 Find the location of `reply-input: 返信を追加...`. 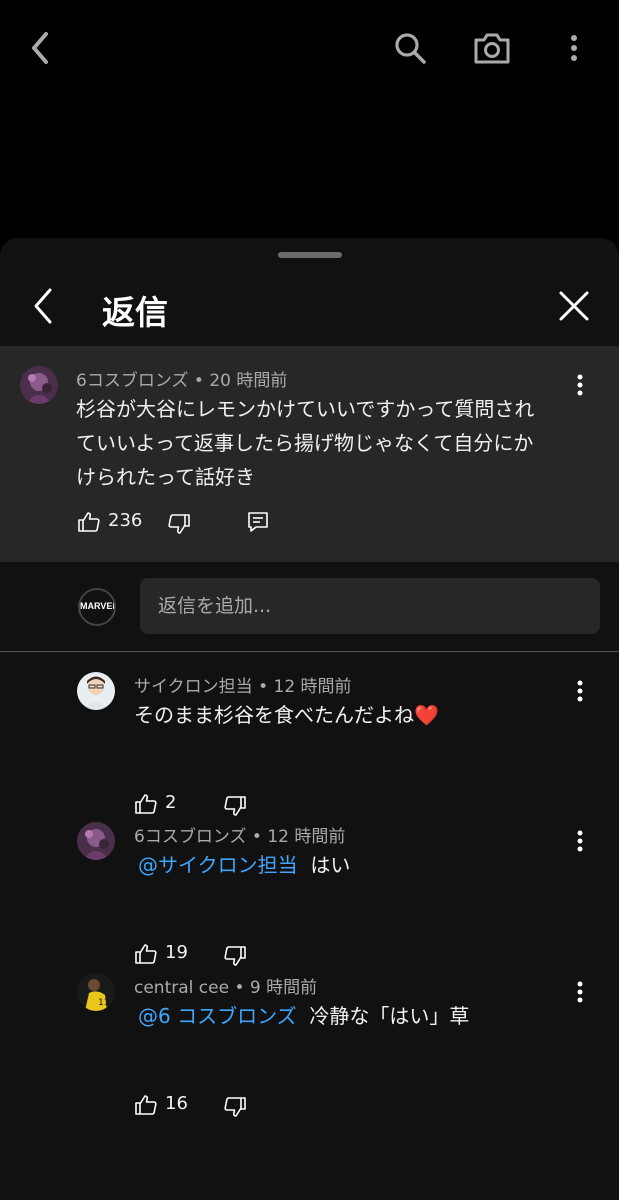

reply-input: 返信を追加... is located at coordinates (370, 606).